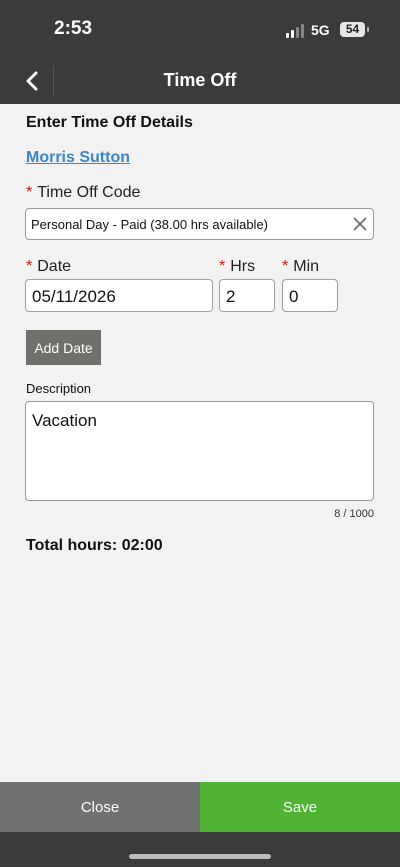  What do you see at coordinates (296, 31) in the screenshot?
I see `cellular-signal-icon` at bounding box center [296, 31].